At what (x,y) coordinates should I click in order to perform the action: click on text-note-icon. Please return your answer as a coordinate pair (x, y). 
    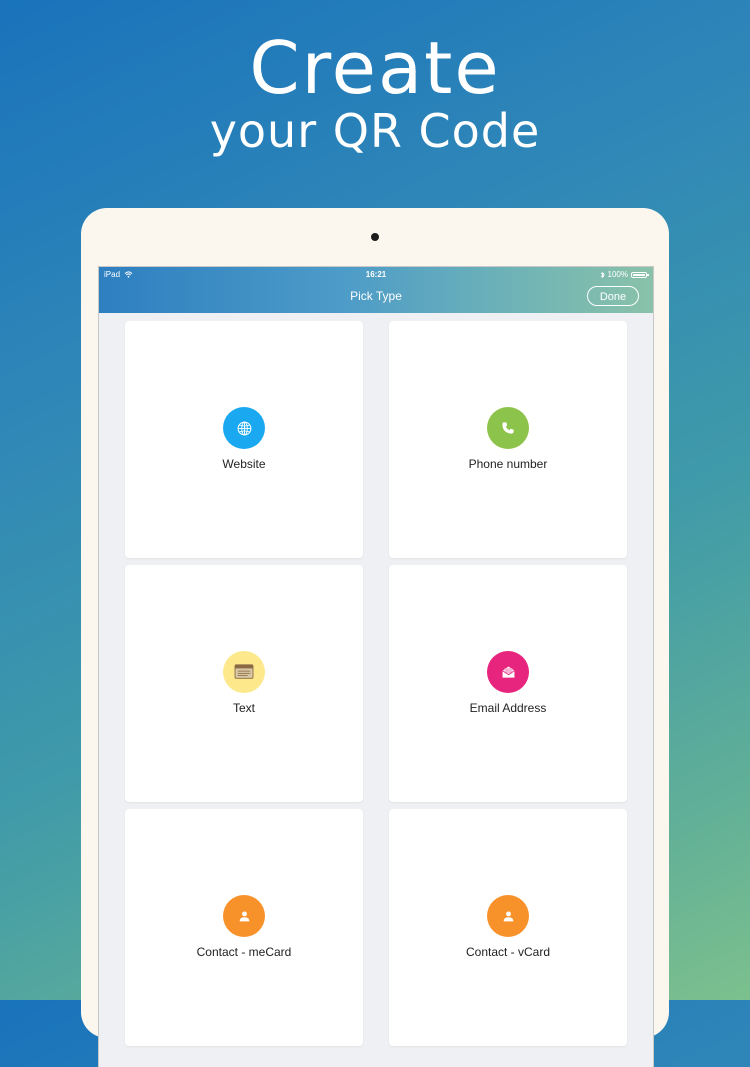
    Looking at the image, I should click on (244, 672).